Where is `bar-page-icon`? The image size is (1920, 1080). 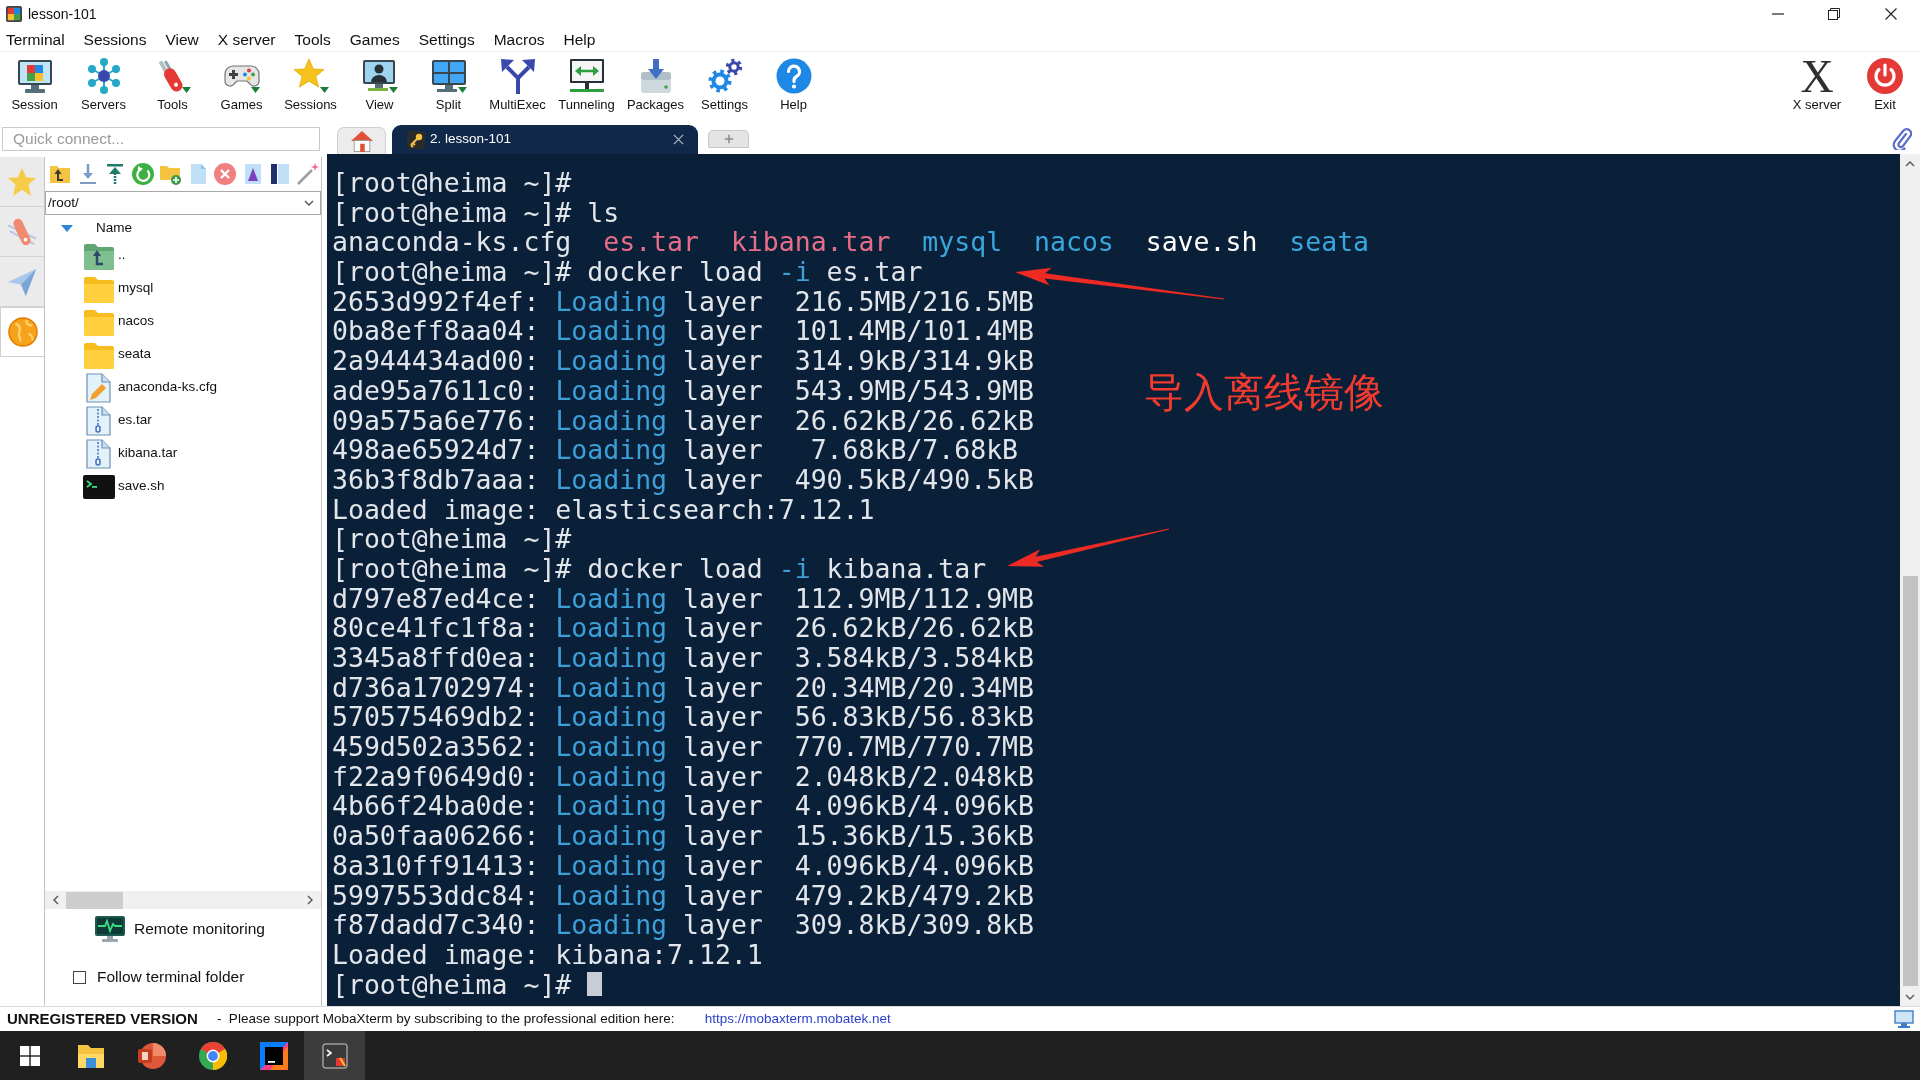 bar-page-icon is located at coordinates (280, 174).